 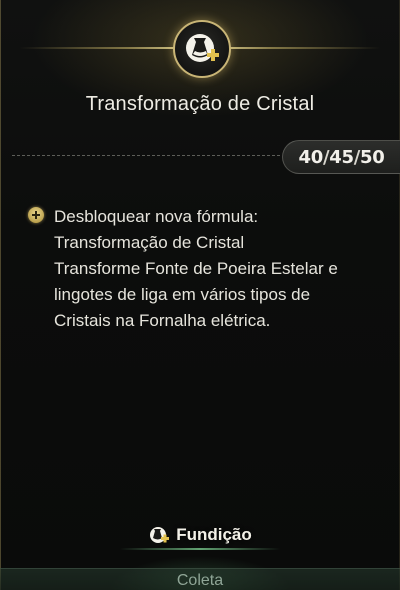 I want to click on category-label: Fundição, so click(x=214, y=534).